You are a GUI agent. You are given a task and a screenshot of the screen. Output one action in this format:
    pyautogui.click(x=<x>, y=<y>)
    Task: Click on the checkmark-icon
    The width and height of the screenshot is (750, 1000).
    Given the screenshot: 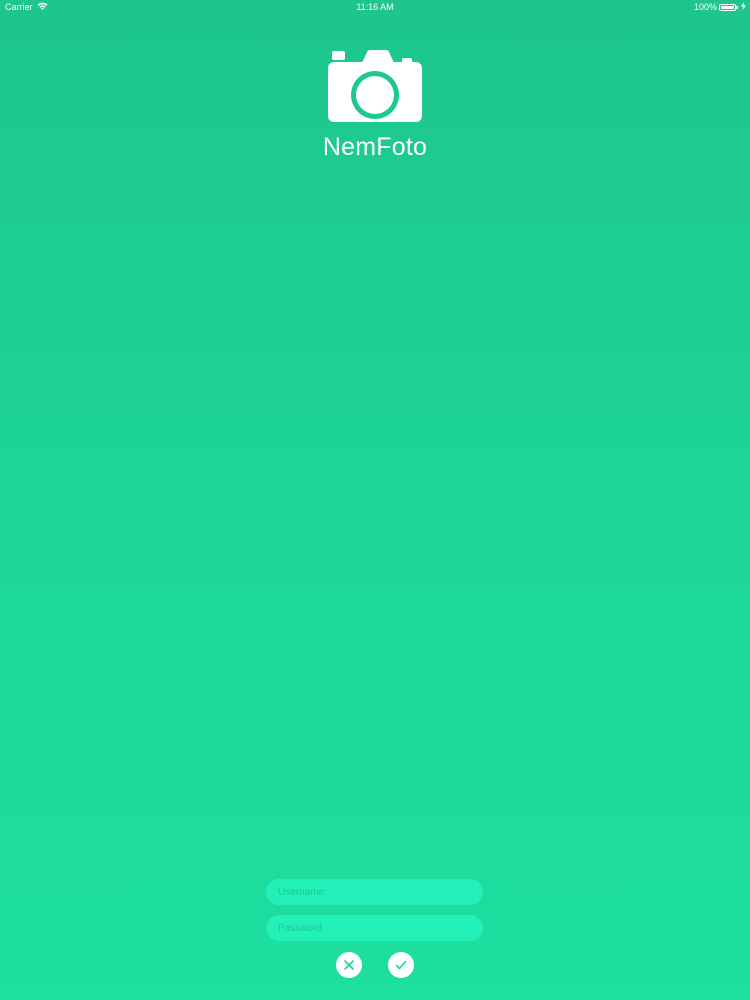 What is the action you would take?
    pyautogui.click(x=401, y=965)
    